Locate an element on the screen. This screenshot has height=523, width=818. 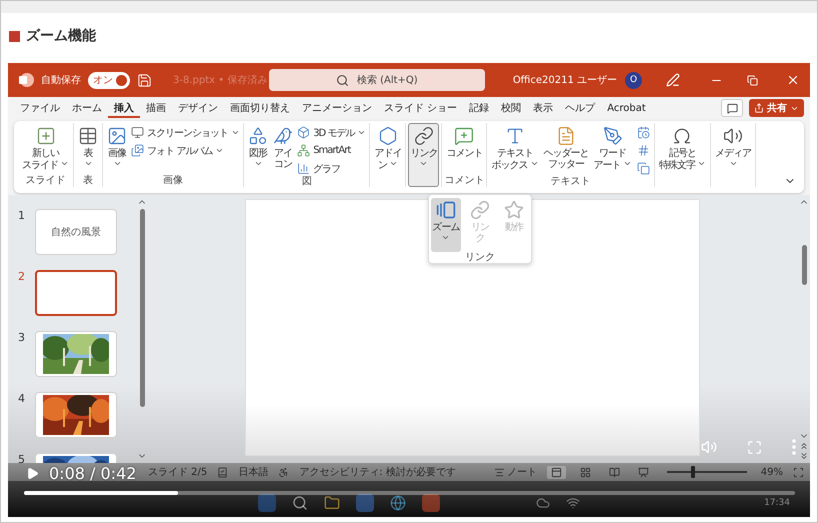
ribbon-button: テキスト ボックス is located at coordinates (515, 149).